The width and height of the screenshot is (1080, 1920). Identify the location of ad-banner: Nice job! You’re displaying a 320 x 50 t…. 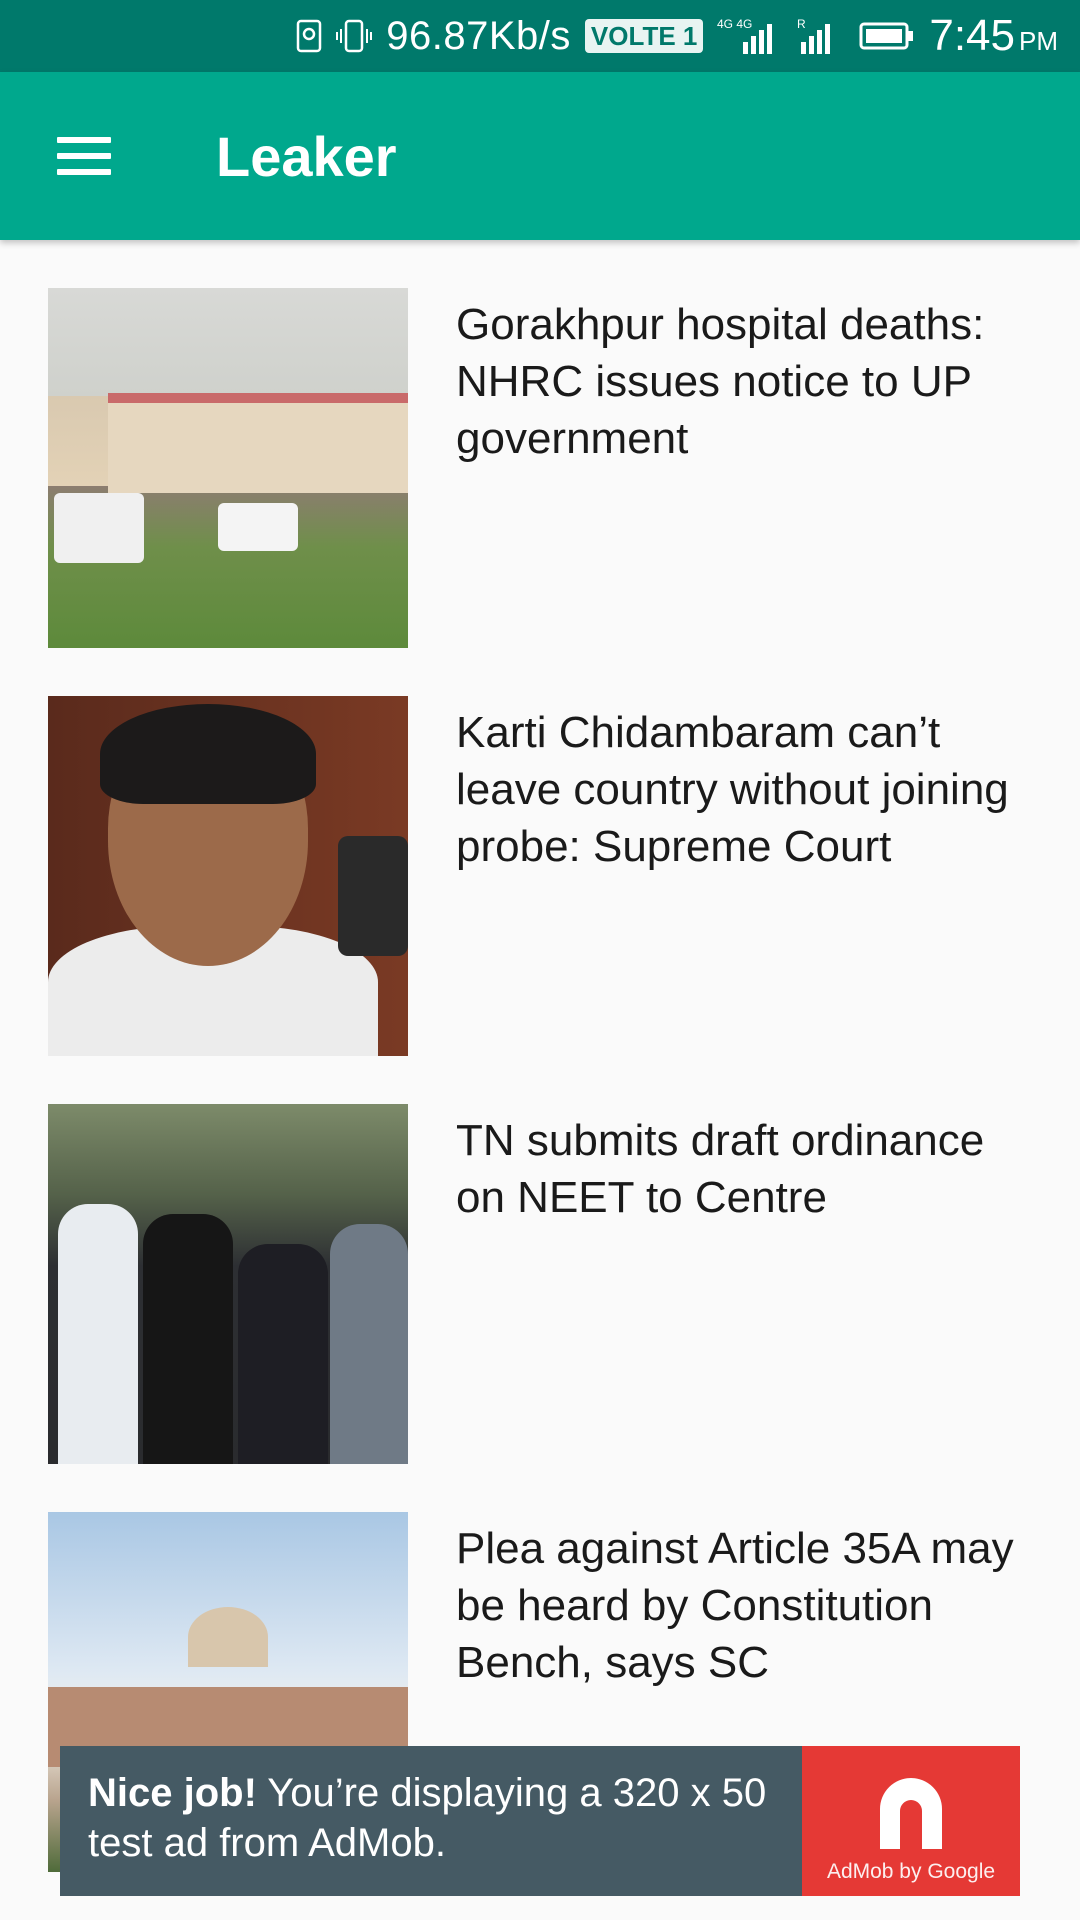
(540, 1821).